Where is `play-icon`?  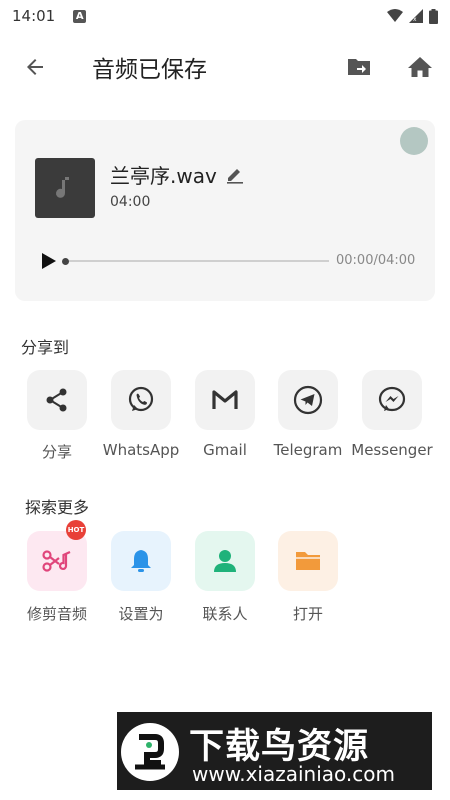
play-icon is located at coordinates (49, 261).